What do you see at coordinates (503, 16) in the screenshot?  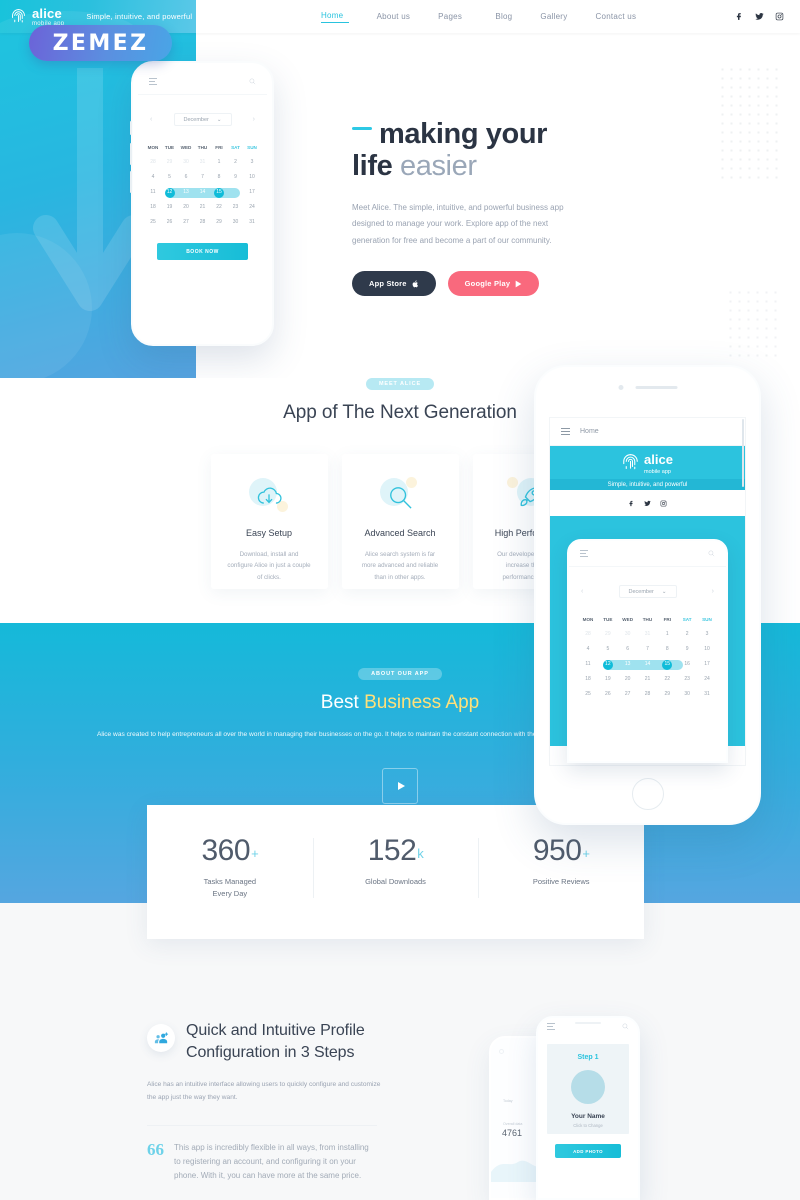 I see `nav-item-blog: Blog` at bounding box center [503, 16].